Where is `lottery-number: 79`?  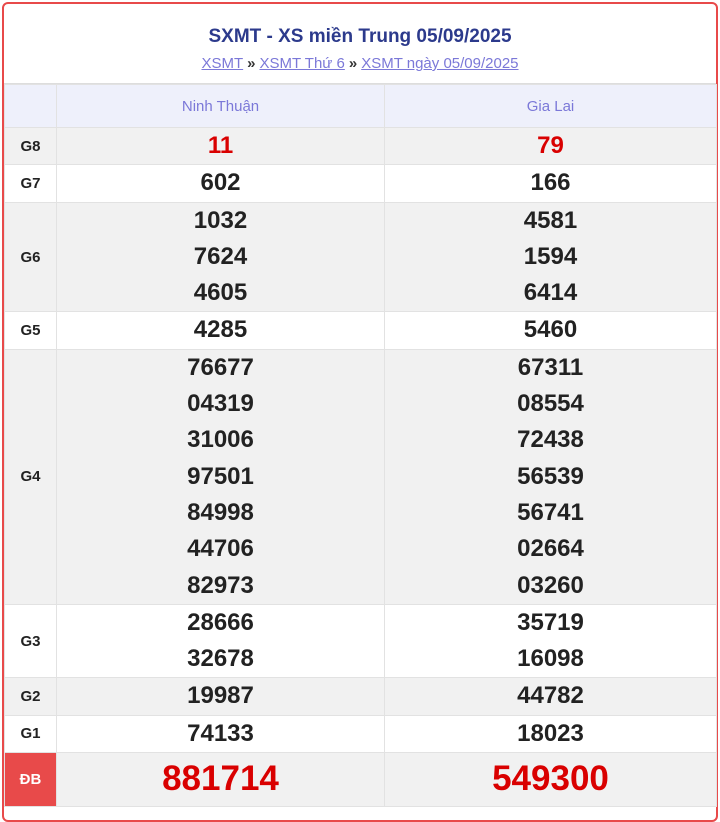
lottery-number: 79 is located at coordinates (550, 145).